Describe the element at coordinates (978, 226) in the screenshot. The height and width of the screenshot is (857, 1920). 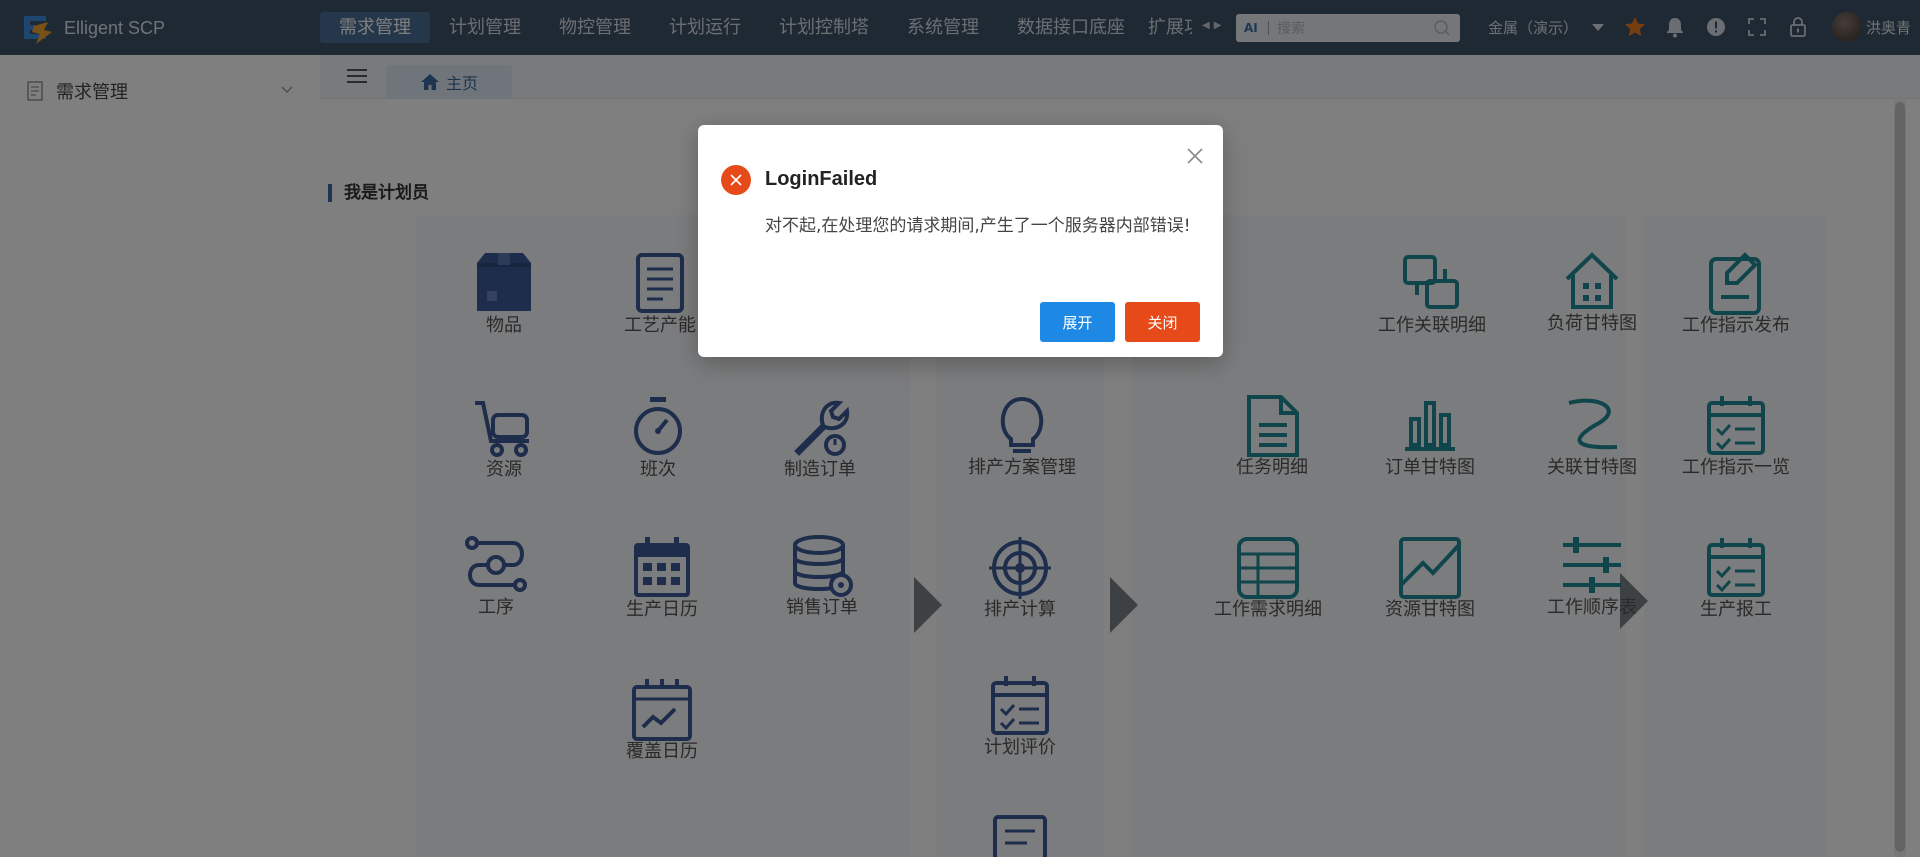
I see `dialog-message: 对不起,在处理您的请求期间,产生了一个服务器内部错误!` at that location.